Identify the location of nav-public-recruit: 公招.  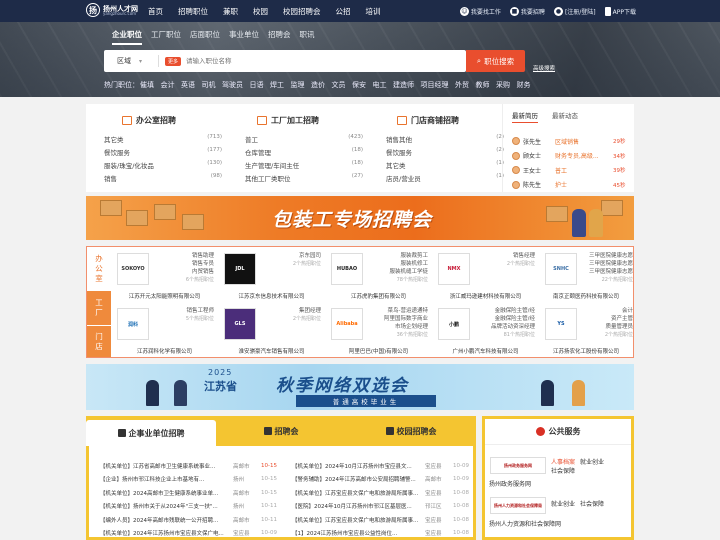
(343, 11).